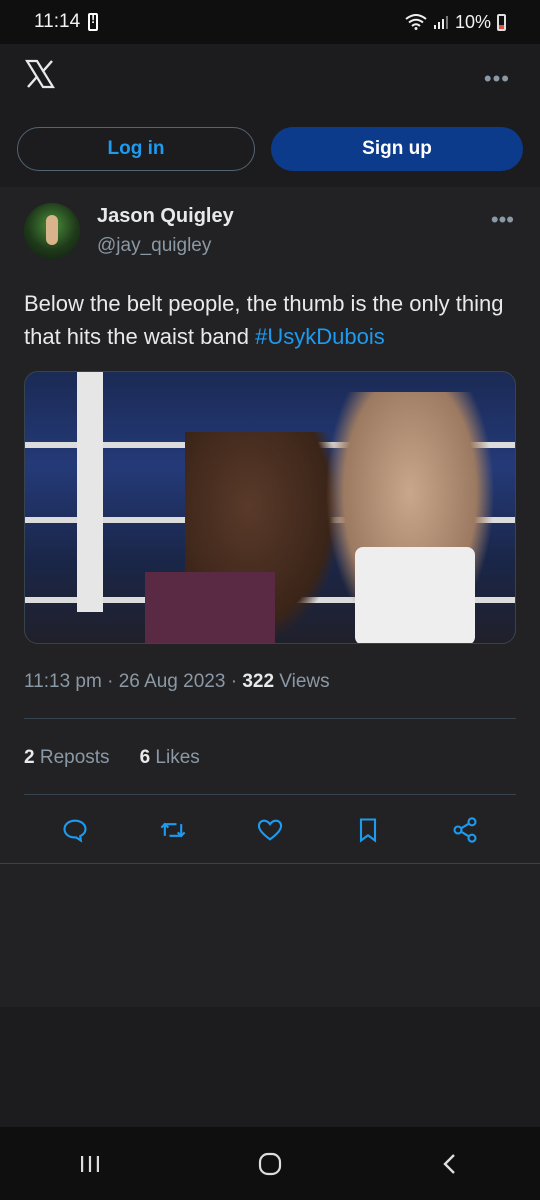 This screenshot has height=1200, width=540. What do you see at coordinates (450, 1164) in the screenshot?
I see `back-icon` at bounding box center [450, 1164].